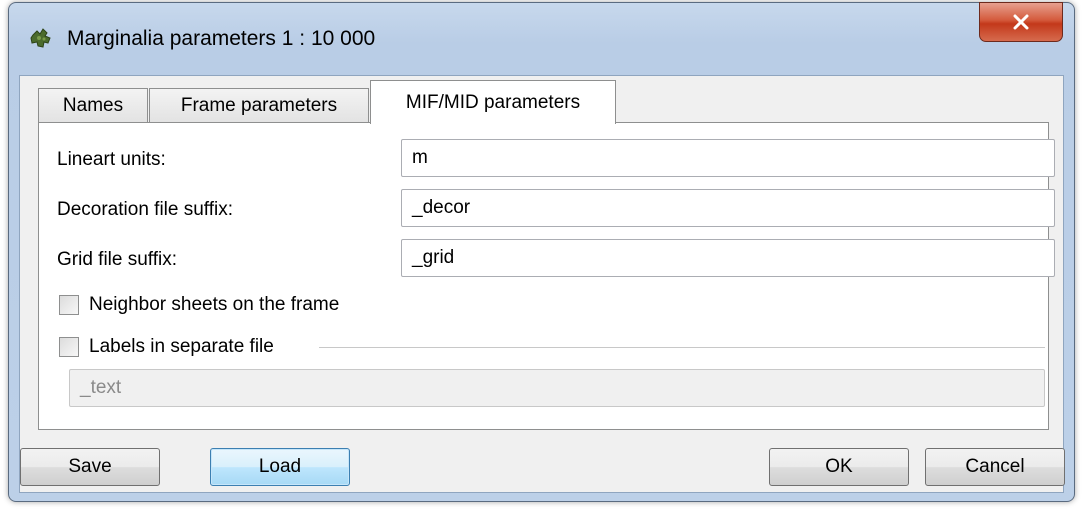  Describe the element at coordinates (93, 105) in the screenshot. I see `tab-names: Names` at that location.